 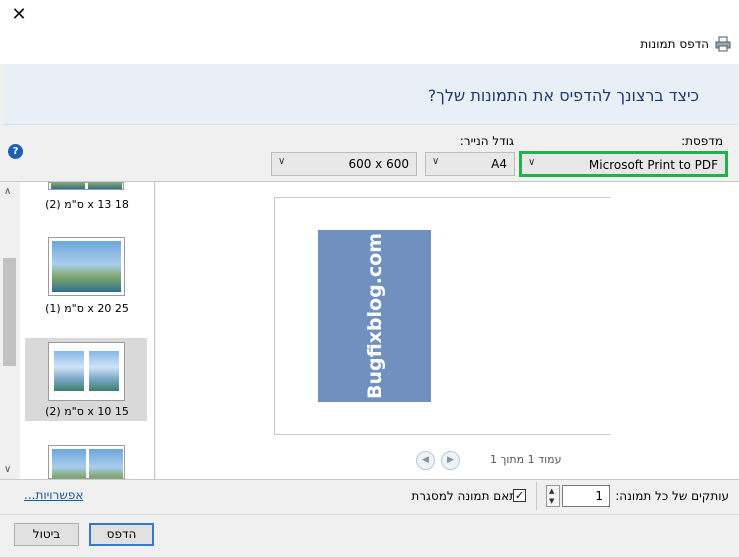 I want to click on decrement-icon: ▼, so click(x=551, y=501).